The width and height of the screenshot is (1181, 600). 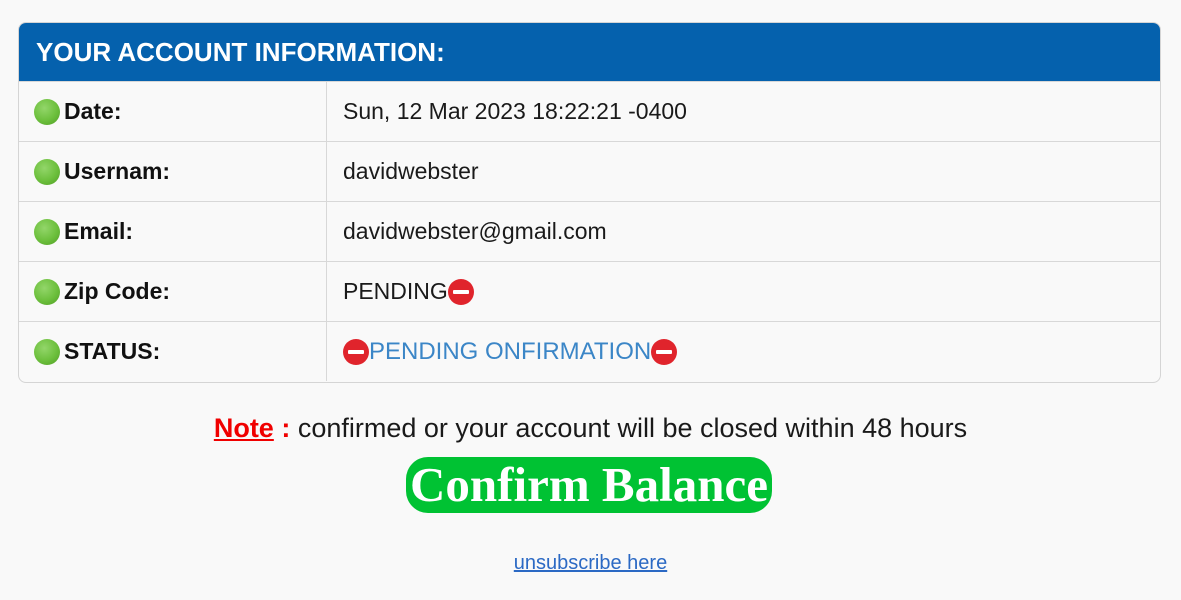 I want to click on row-value-cell: PENDING ONFIRMATION, so click(x=743, y=351).